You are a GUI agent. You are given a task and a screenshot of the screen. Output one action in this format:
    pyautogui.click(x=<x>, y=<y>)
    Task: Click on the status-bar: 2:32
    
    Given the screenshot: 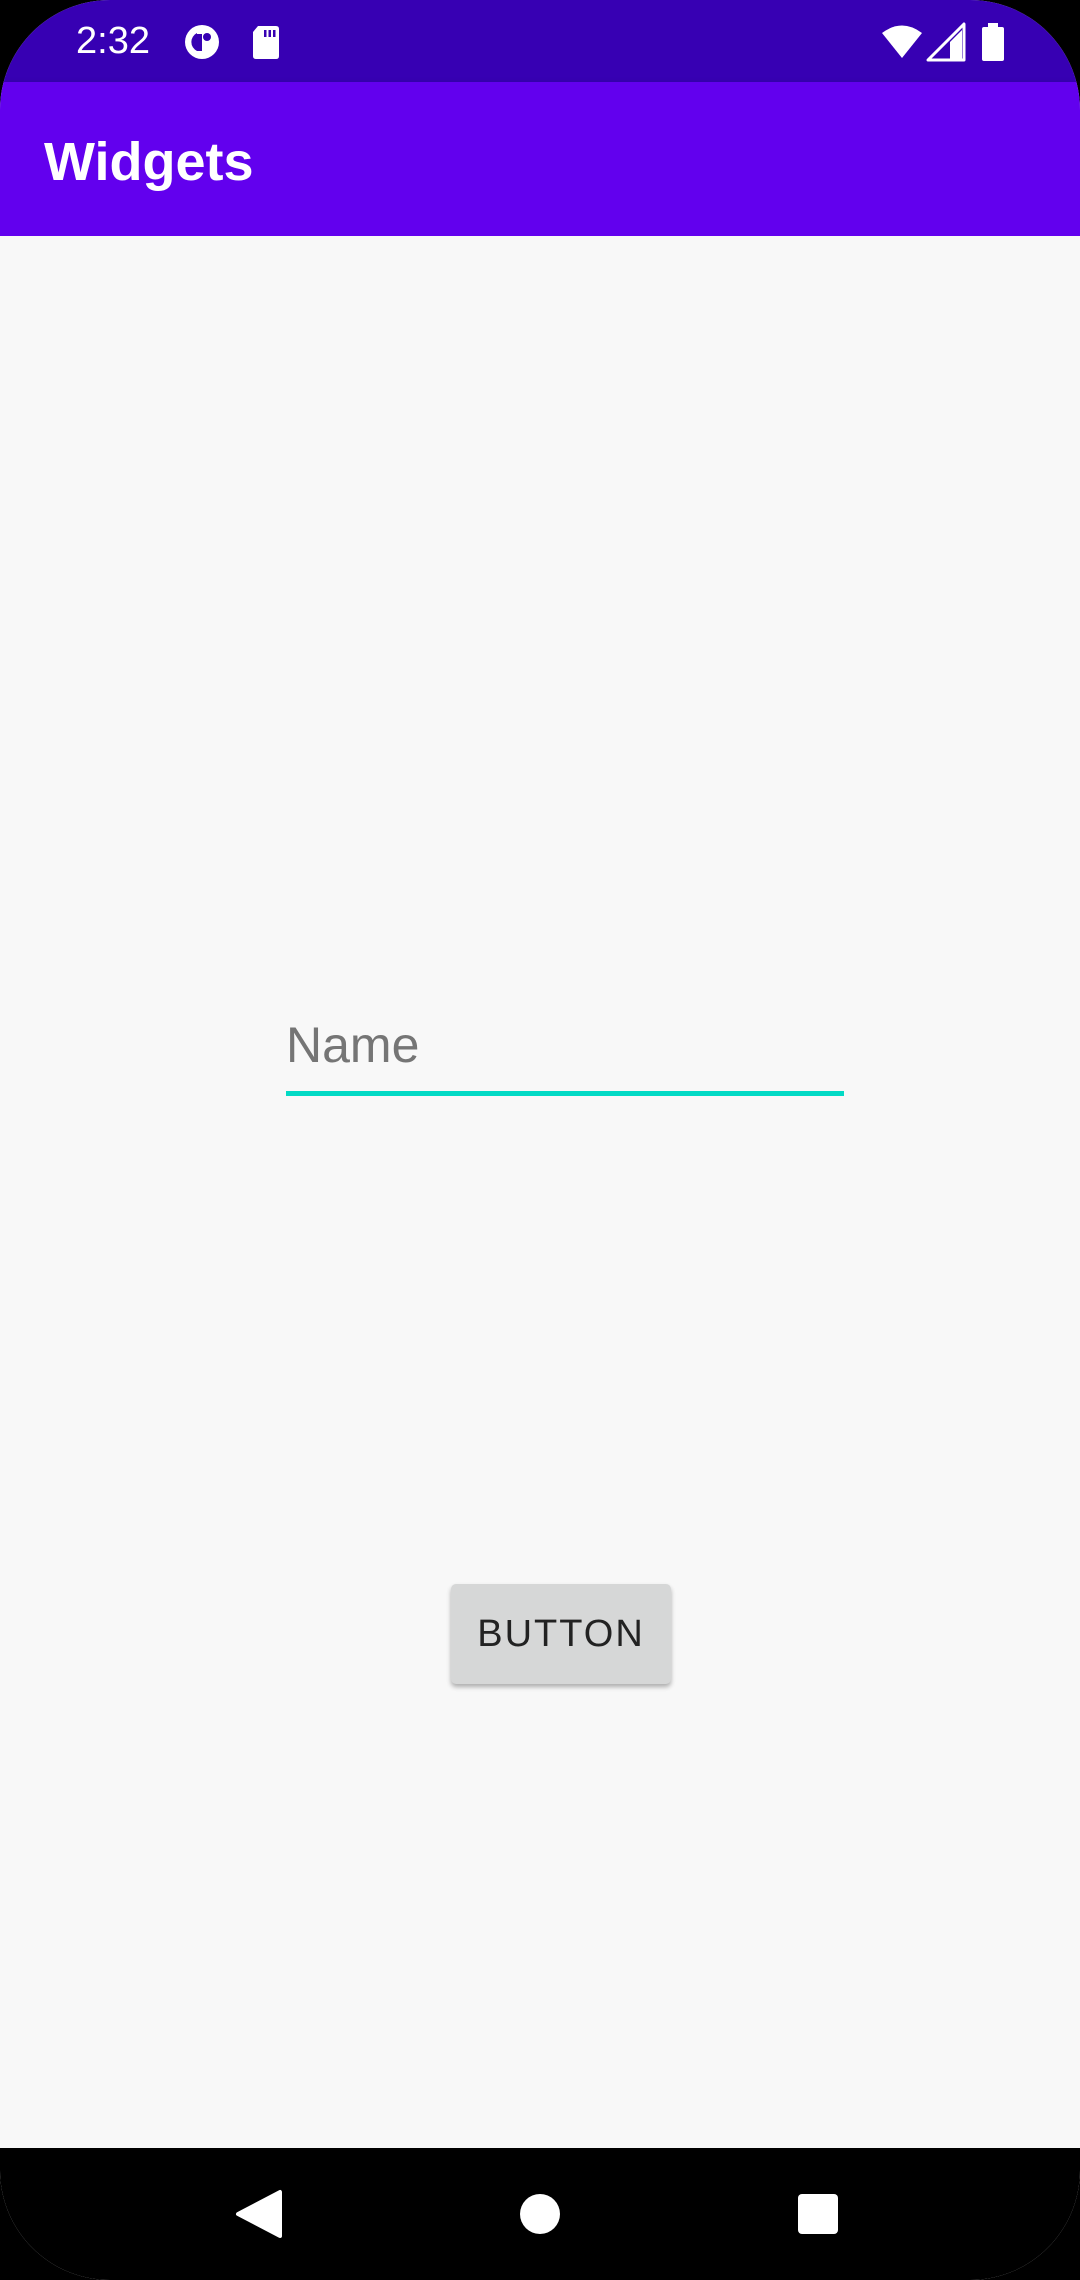 What is the action you would take?
    pyautogui.click(x=540, y=41)
    